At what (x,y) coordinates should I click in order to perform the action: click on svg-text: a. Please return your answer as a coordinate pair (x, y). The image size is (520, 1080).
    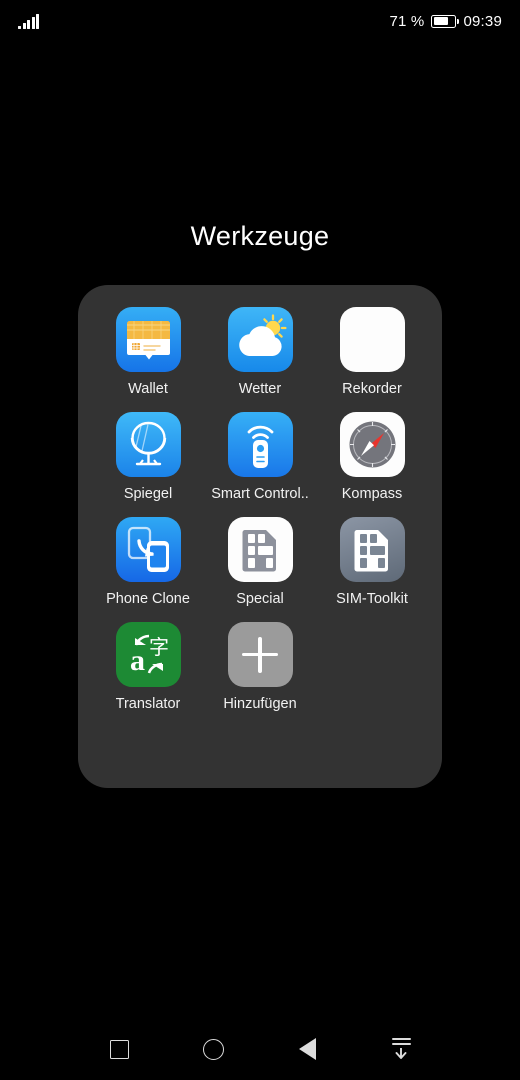
    Looking at the image, I should click on (137, 660).